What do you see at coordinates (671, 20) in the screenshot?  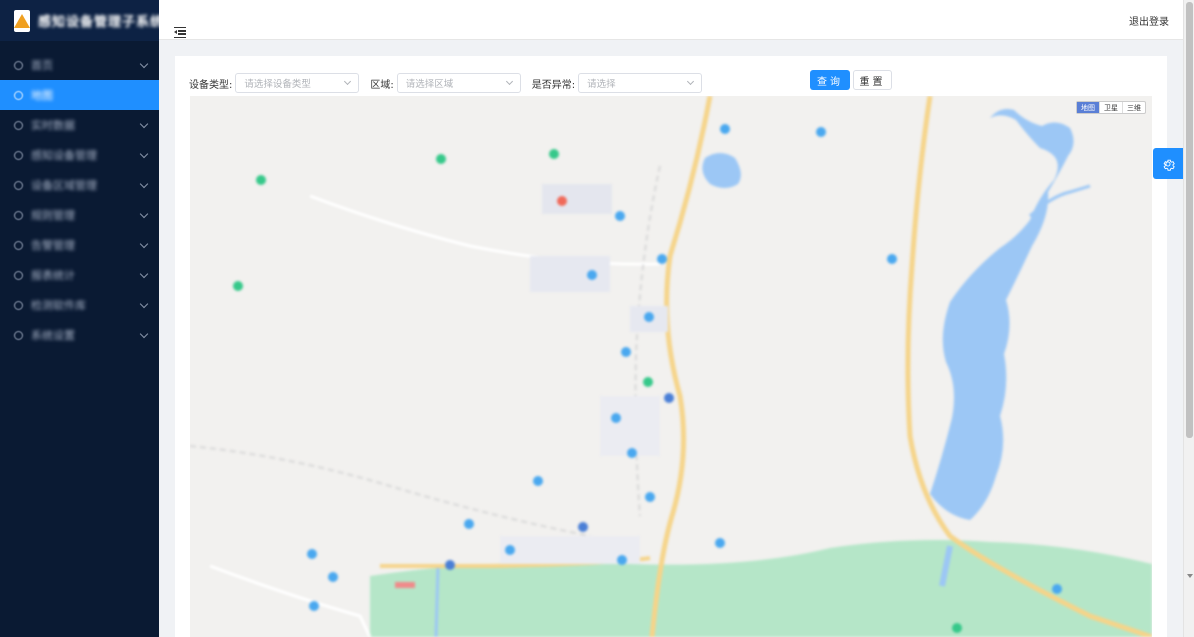 I see `top-header: 退出登录` at bounding box center [671, 20].